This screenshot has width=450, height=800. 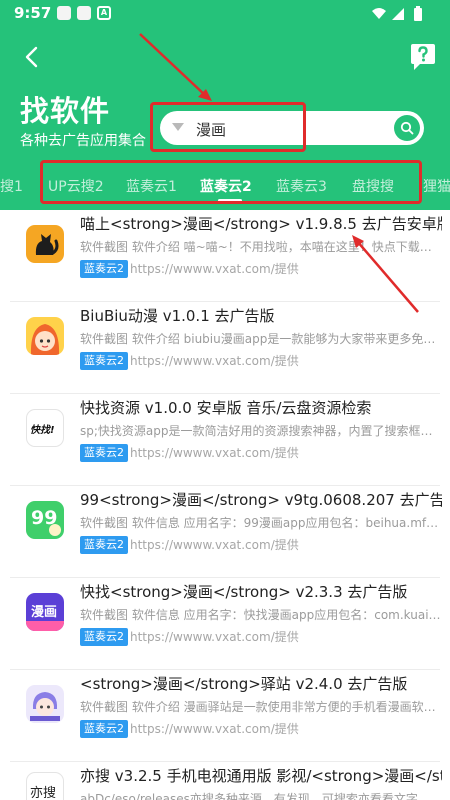 I want to click on status-time: 9:57, so click(x=33, y=13).